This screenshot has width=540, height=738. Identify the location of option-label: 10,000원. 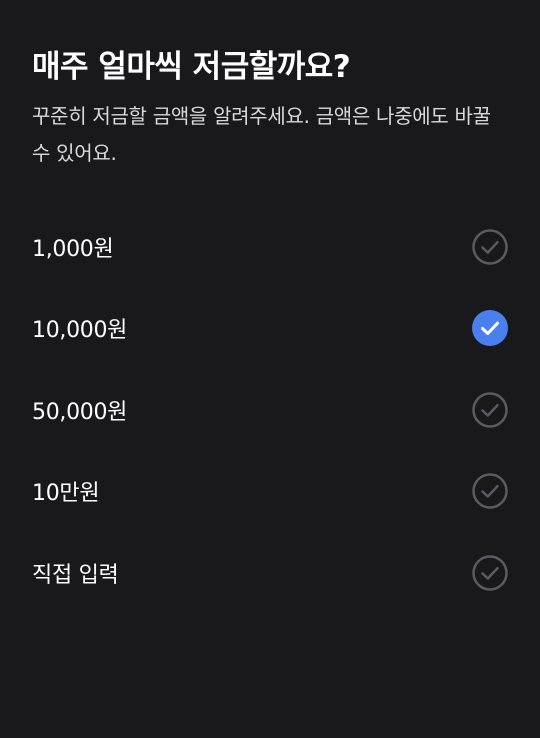
(80, 331).